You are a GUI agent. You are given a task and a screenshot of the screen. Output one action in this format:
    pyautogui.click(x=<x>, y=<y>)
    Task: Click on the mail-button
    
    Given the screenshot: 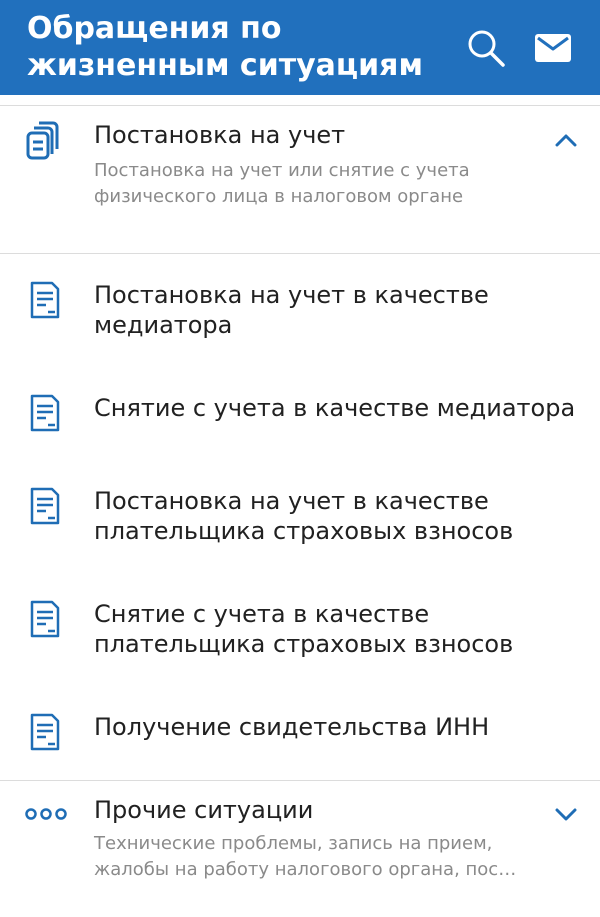 What is the action you would take?
    pyautogui.click(x=553, y=48)
    